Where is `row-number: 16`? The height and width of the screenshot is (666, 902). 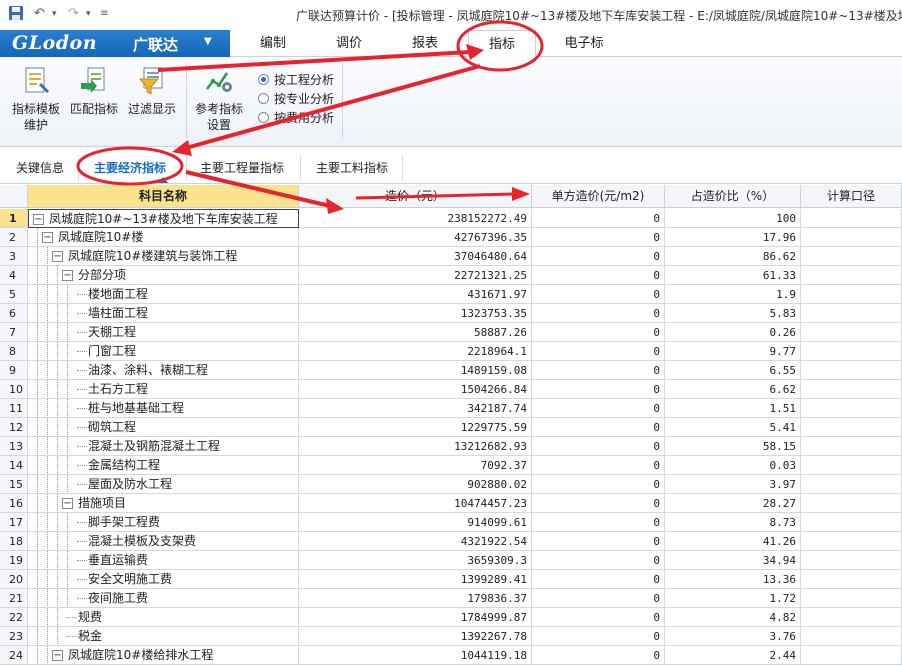
row-number: 16 is located at coordinates (14, 503).